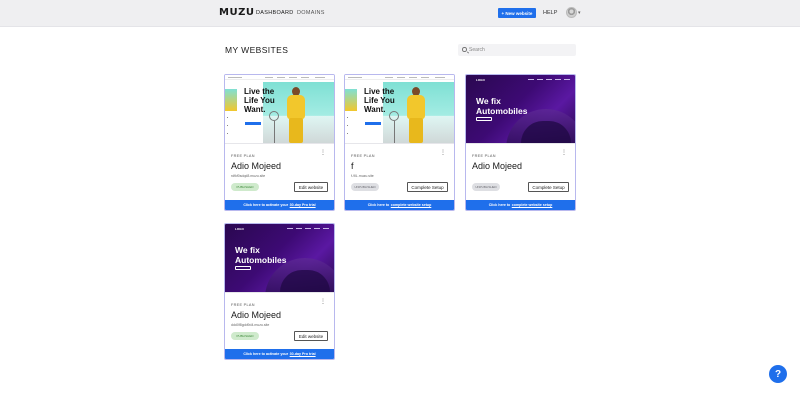 The width and height of the screenshot is (800, 400). Describe the element at coordinates (250, 325) in the screenshot. I see `site-url: ddd0f8gdd9d4.muzu.site` at that location.